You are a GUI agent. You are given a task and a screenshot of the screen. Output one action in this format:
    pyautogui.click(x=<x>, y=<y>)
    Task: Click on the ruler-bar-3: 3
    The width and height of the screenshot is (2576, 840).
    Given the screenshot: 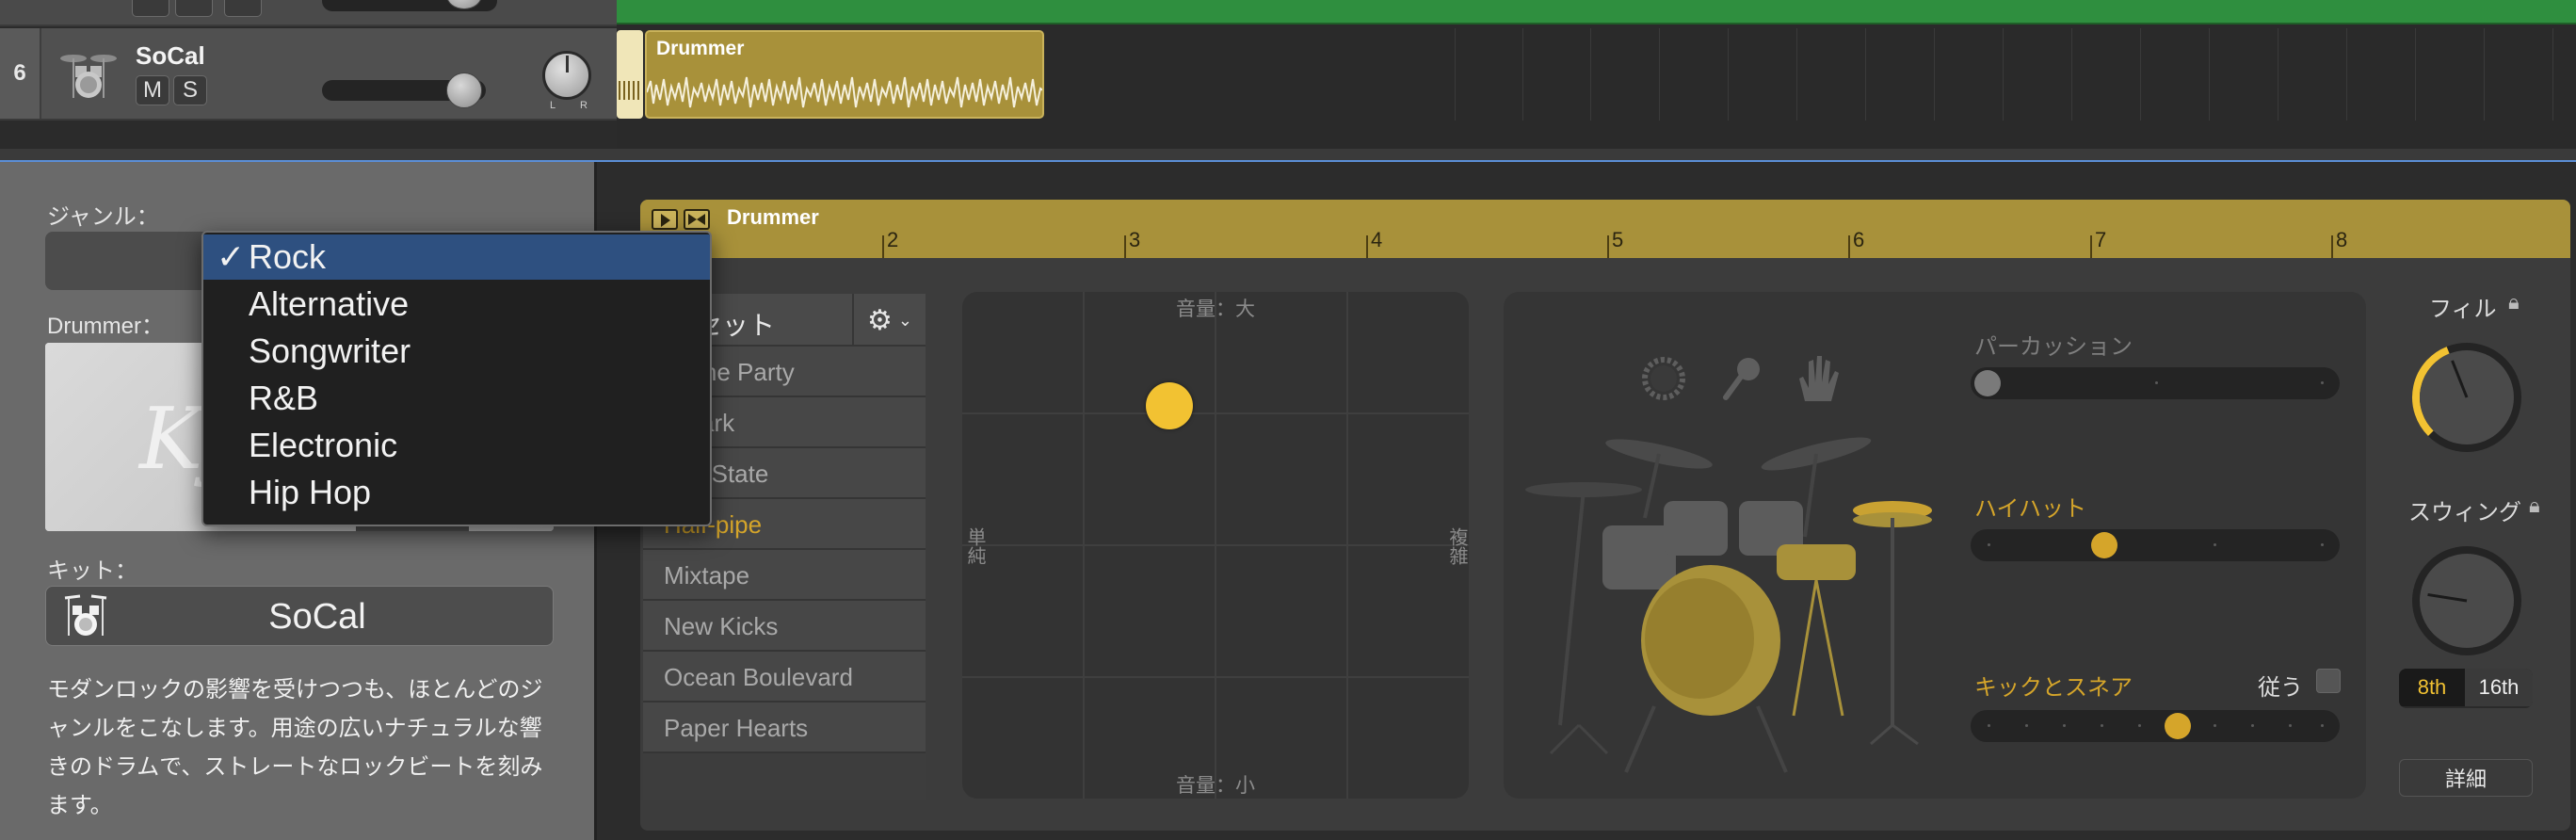 What is the action you would take?
    pyautogui.click(x=1135, y=239)
    